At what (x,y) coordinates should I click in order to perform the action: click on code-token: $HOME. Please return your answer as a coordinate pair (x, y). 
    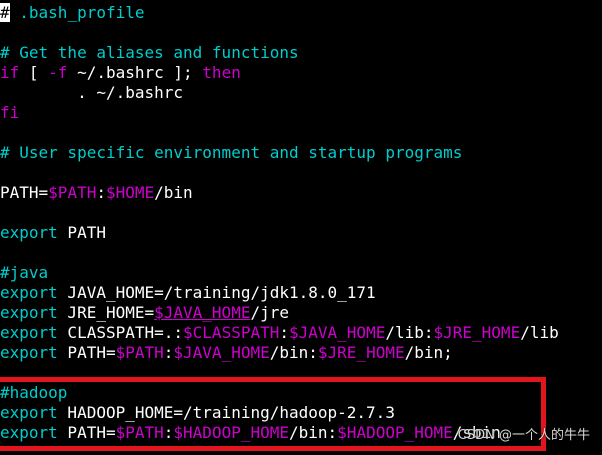
    Looking at the image, I should click on (130, 192).